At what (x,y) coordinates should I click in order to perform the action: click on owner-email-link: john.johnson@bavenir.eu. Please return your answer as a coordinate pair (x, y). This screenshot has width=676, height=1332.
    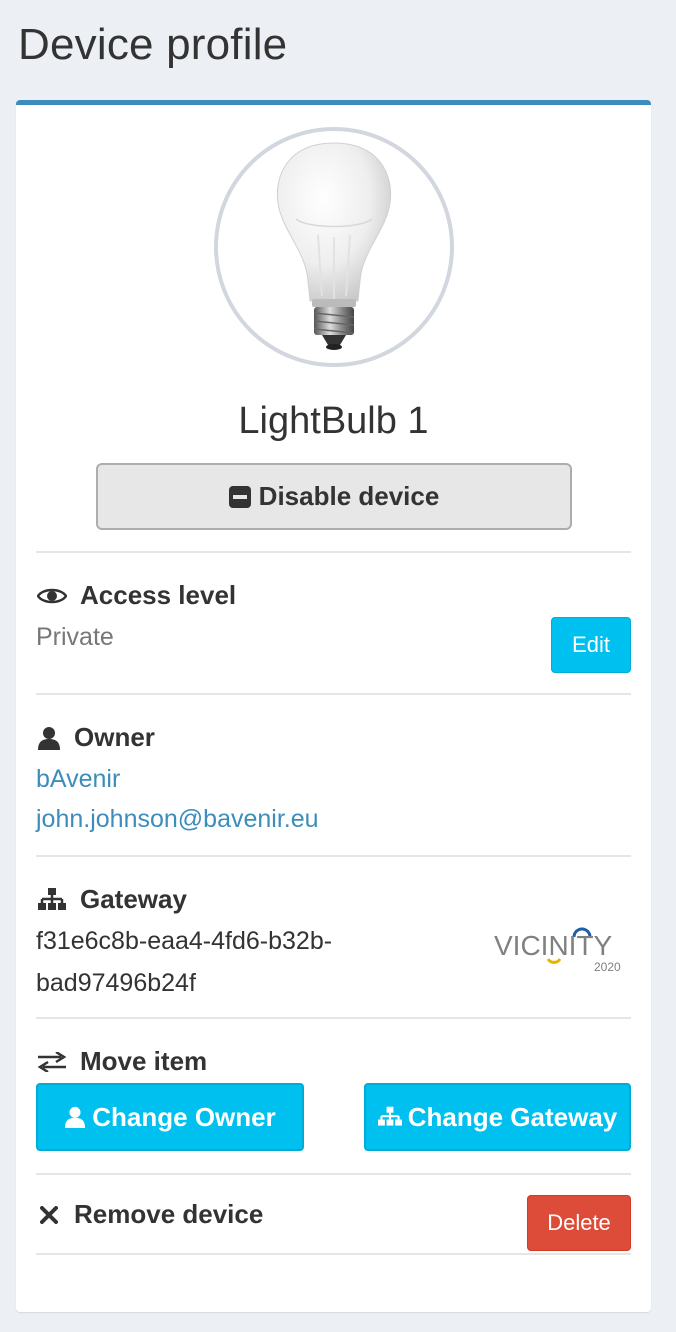
    Looking at the image, I should click on (177, 819).